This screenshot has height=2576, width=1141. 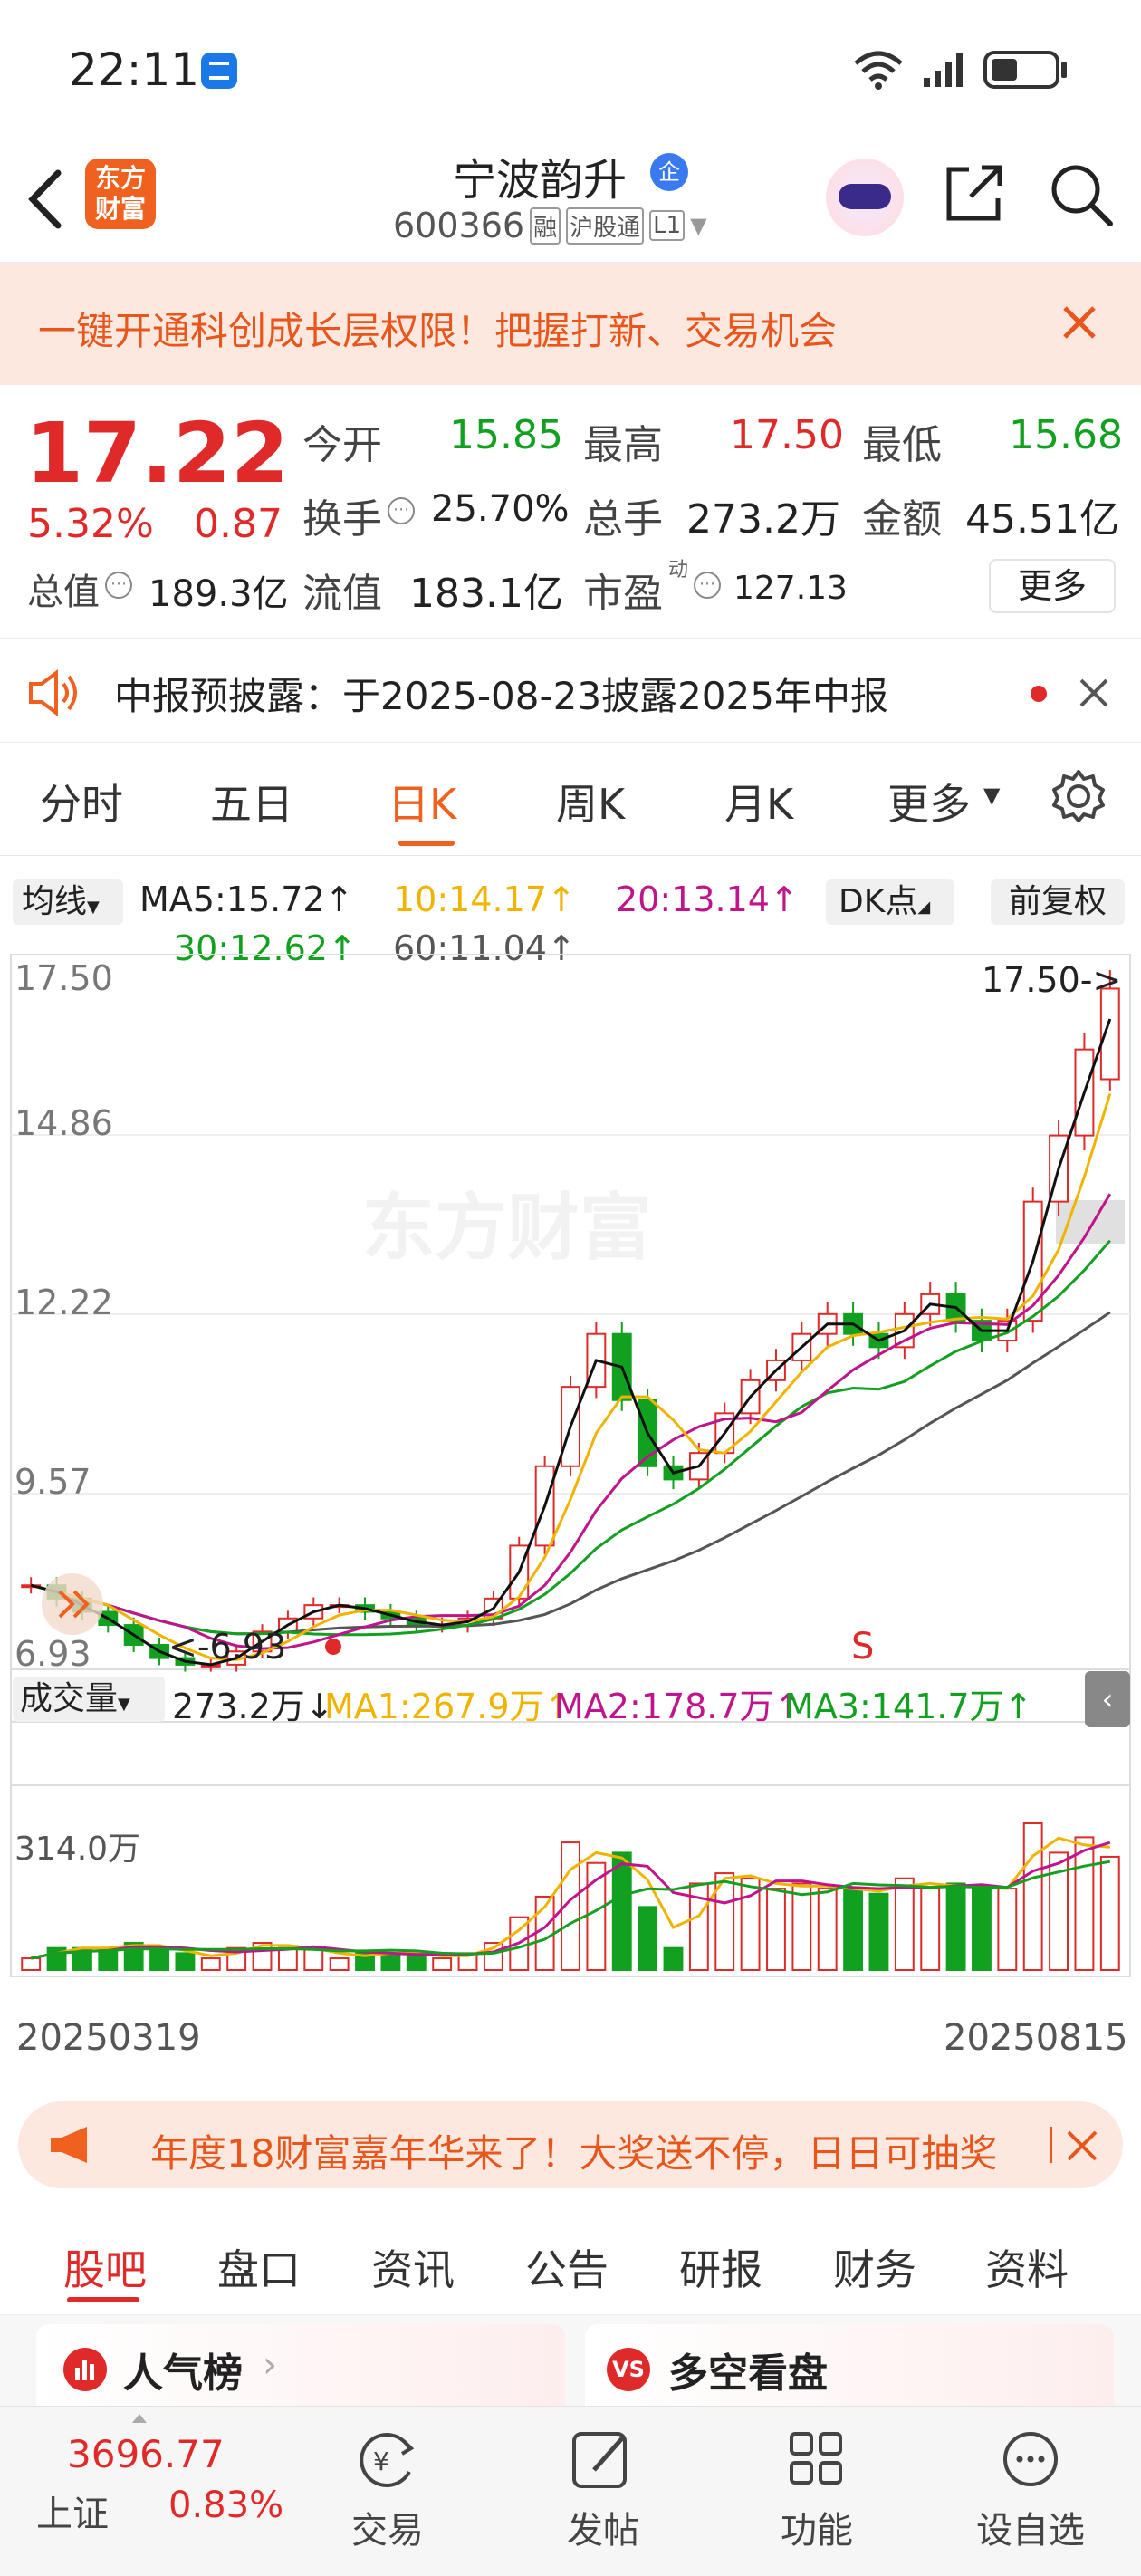 I want to click on turnover-label: 换手, so click(x=342, y=519).